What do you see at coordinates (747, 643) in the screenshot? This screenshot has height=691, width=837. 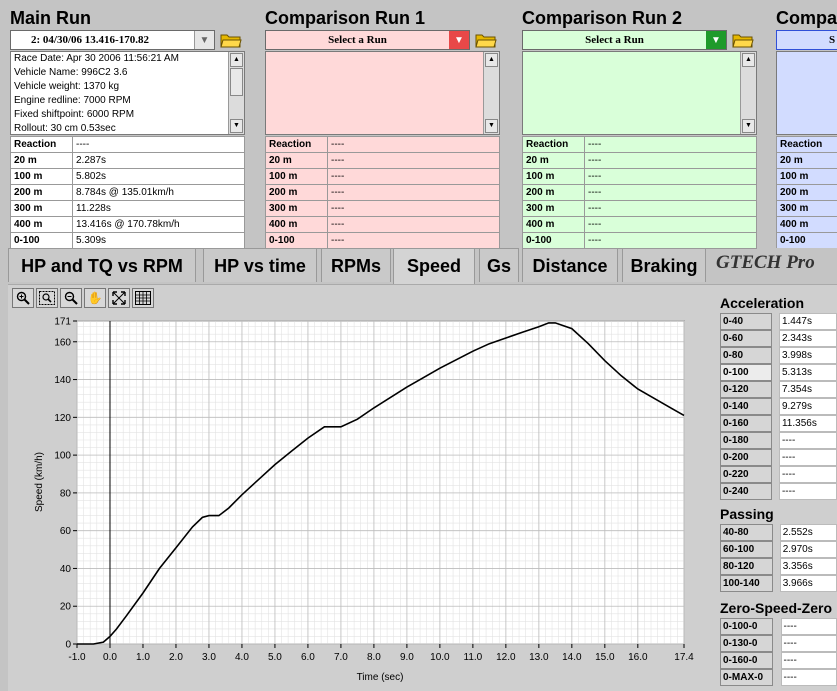 I see `zsz-key: 0-130-0` at bounding box center [747, 643].